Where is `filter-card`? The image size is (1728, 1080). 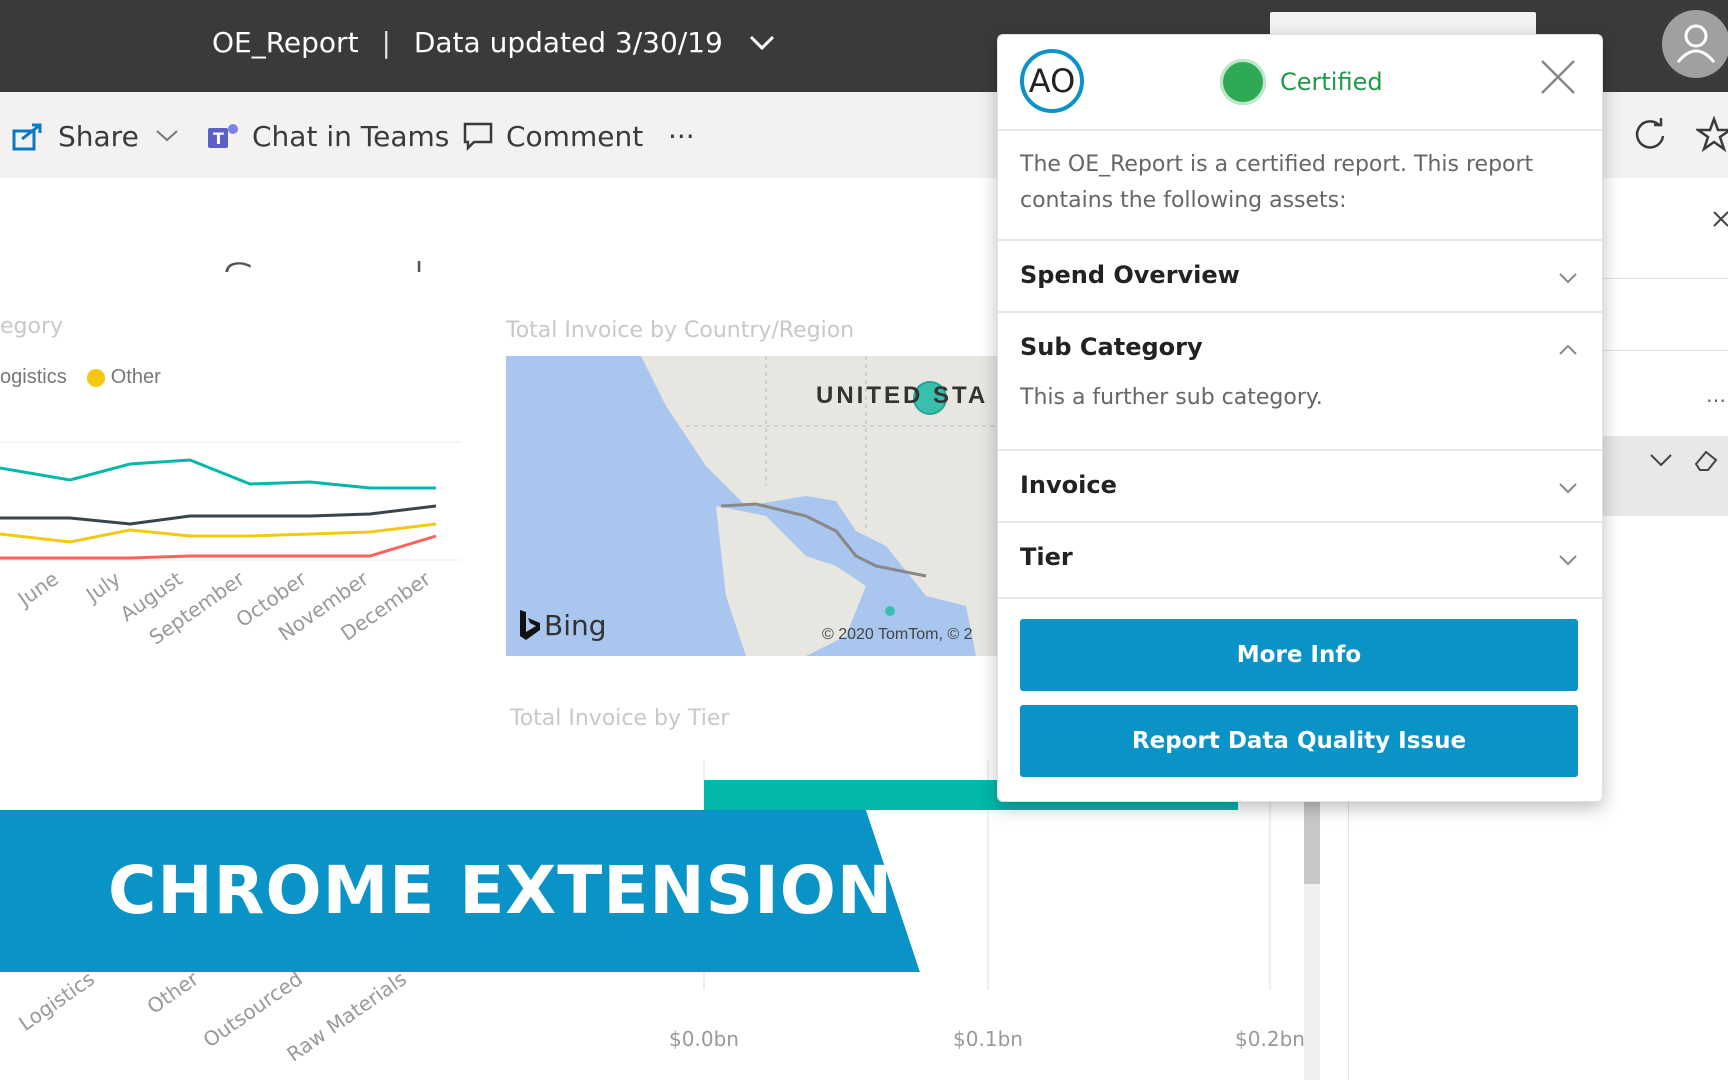
filter-card is located at coordinates (1664, 476).